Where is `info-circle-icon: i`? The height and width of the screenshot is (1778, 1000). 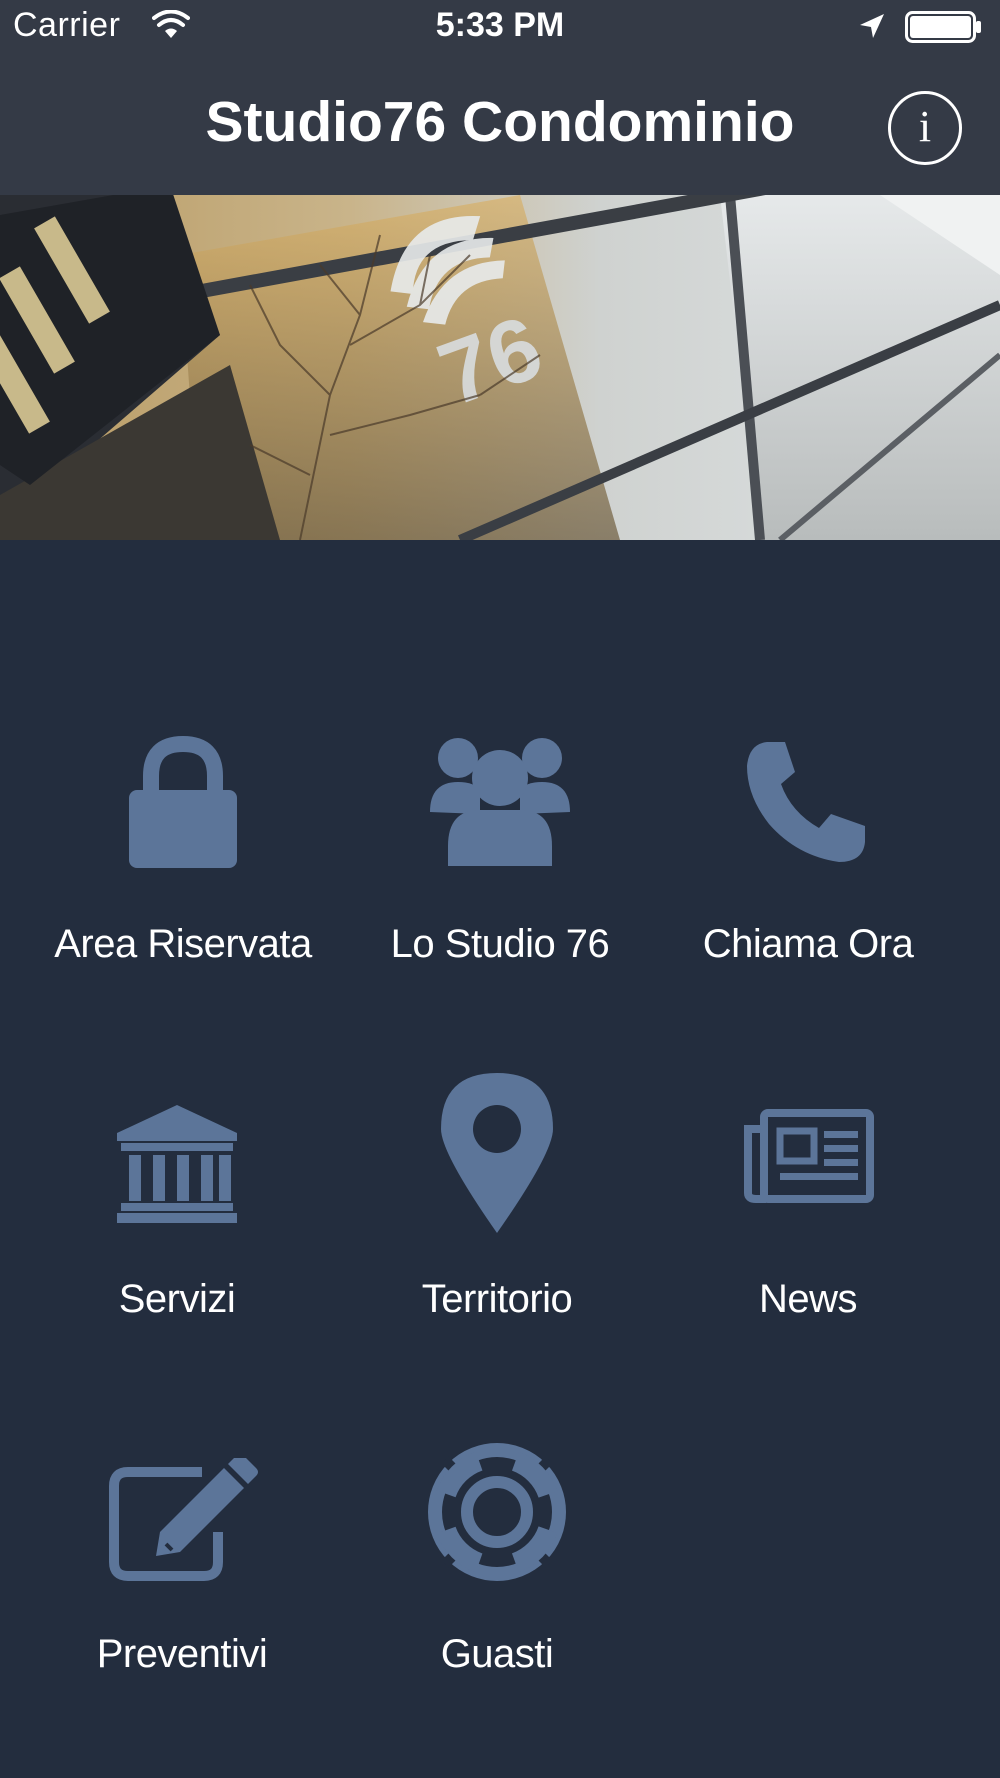
info-circle-icon: i is located at coordinates (925, 126).